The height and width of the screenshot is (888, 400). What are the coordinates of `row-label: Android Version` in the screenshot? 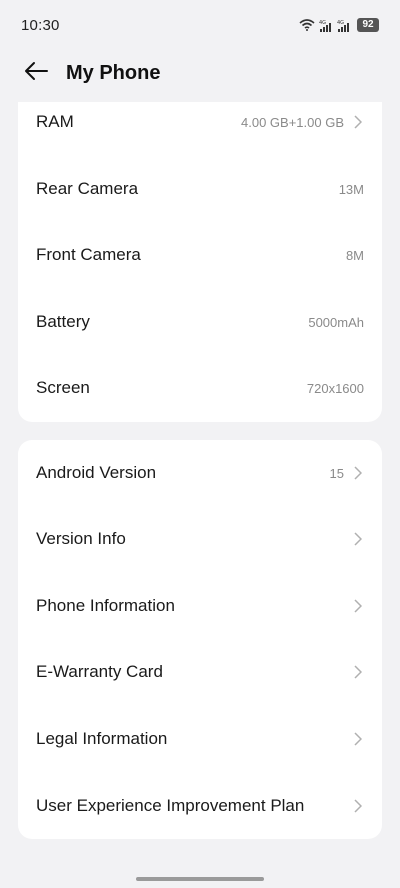 It's located at (96, 472).